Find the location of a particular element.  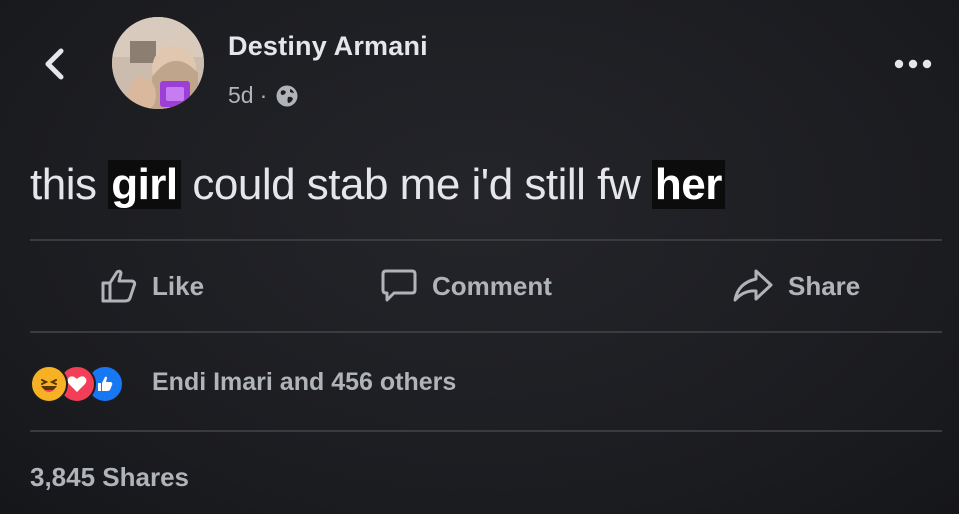

more-horizontal-icon is located at coordinates (913, 64).